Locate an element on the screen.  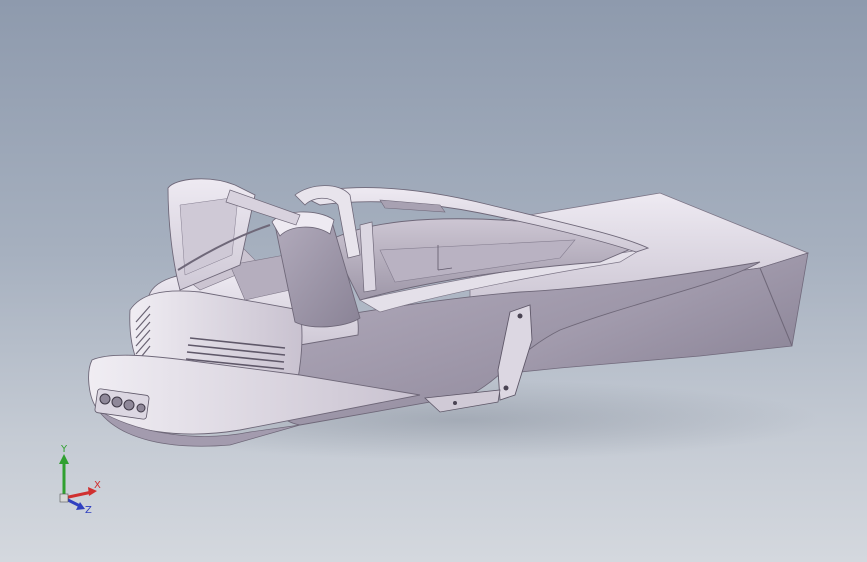
x-axis-label: X is located at coordinates (97, 485).